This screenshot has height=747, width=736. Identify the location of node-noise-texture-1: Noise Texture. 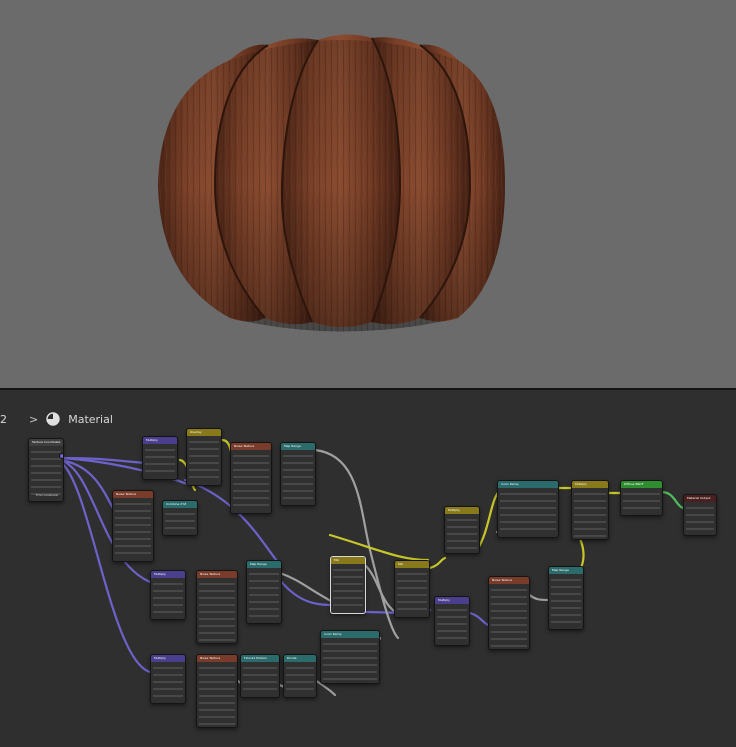
(251, 478).